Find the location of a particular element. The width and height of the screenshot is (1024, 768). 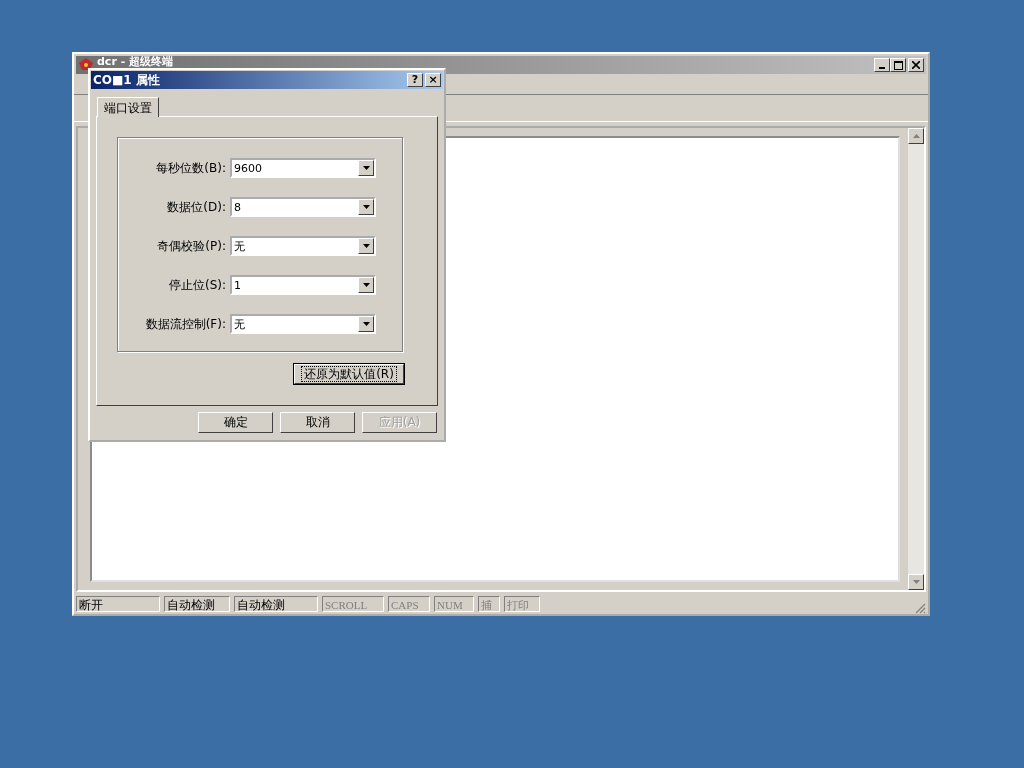

down-arrow-icon is located at coordinates (916, 582).